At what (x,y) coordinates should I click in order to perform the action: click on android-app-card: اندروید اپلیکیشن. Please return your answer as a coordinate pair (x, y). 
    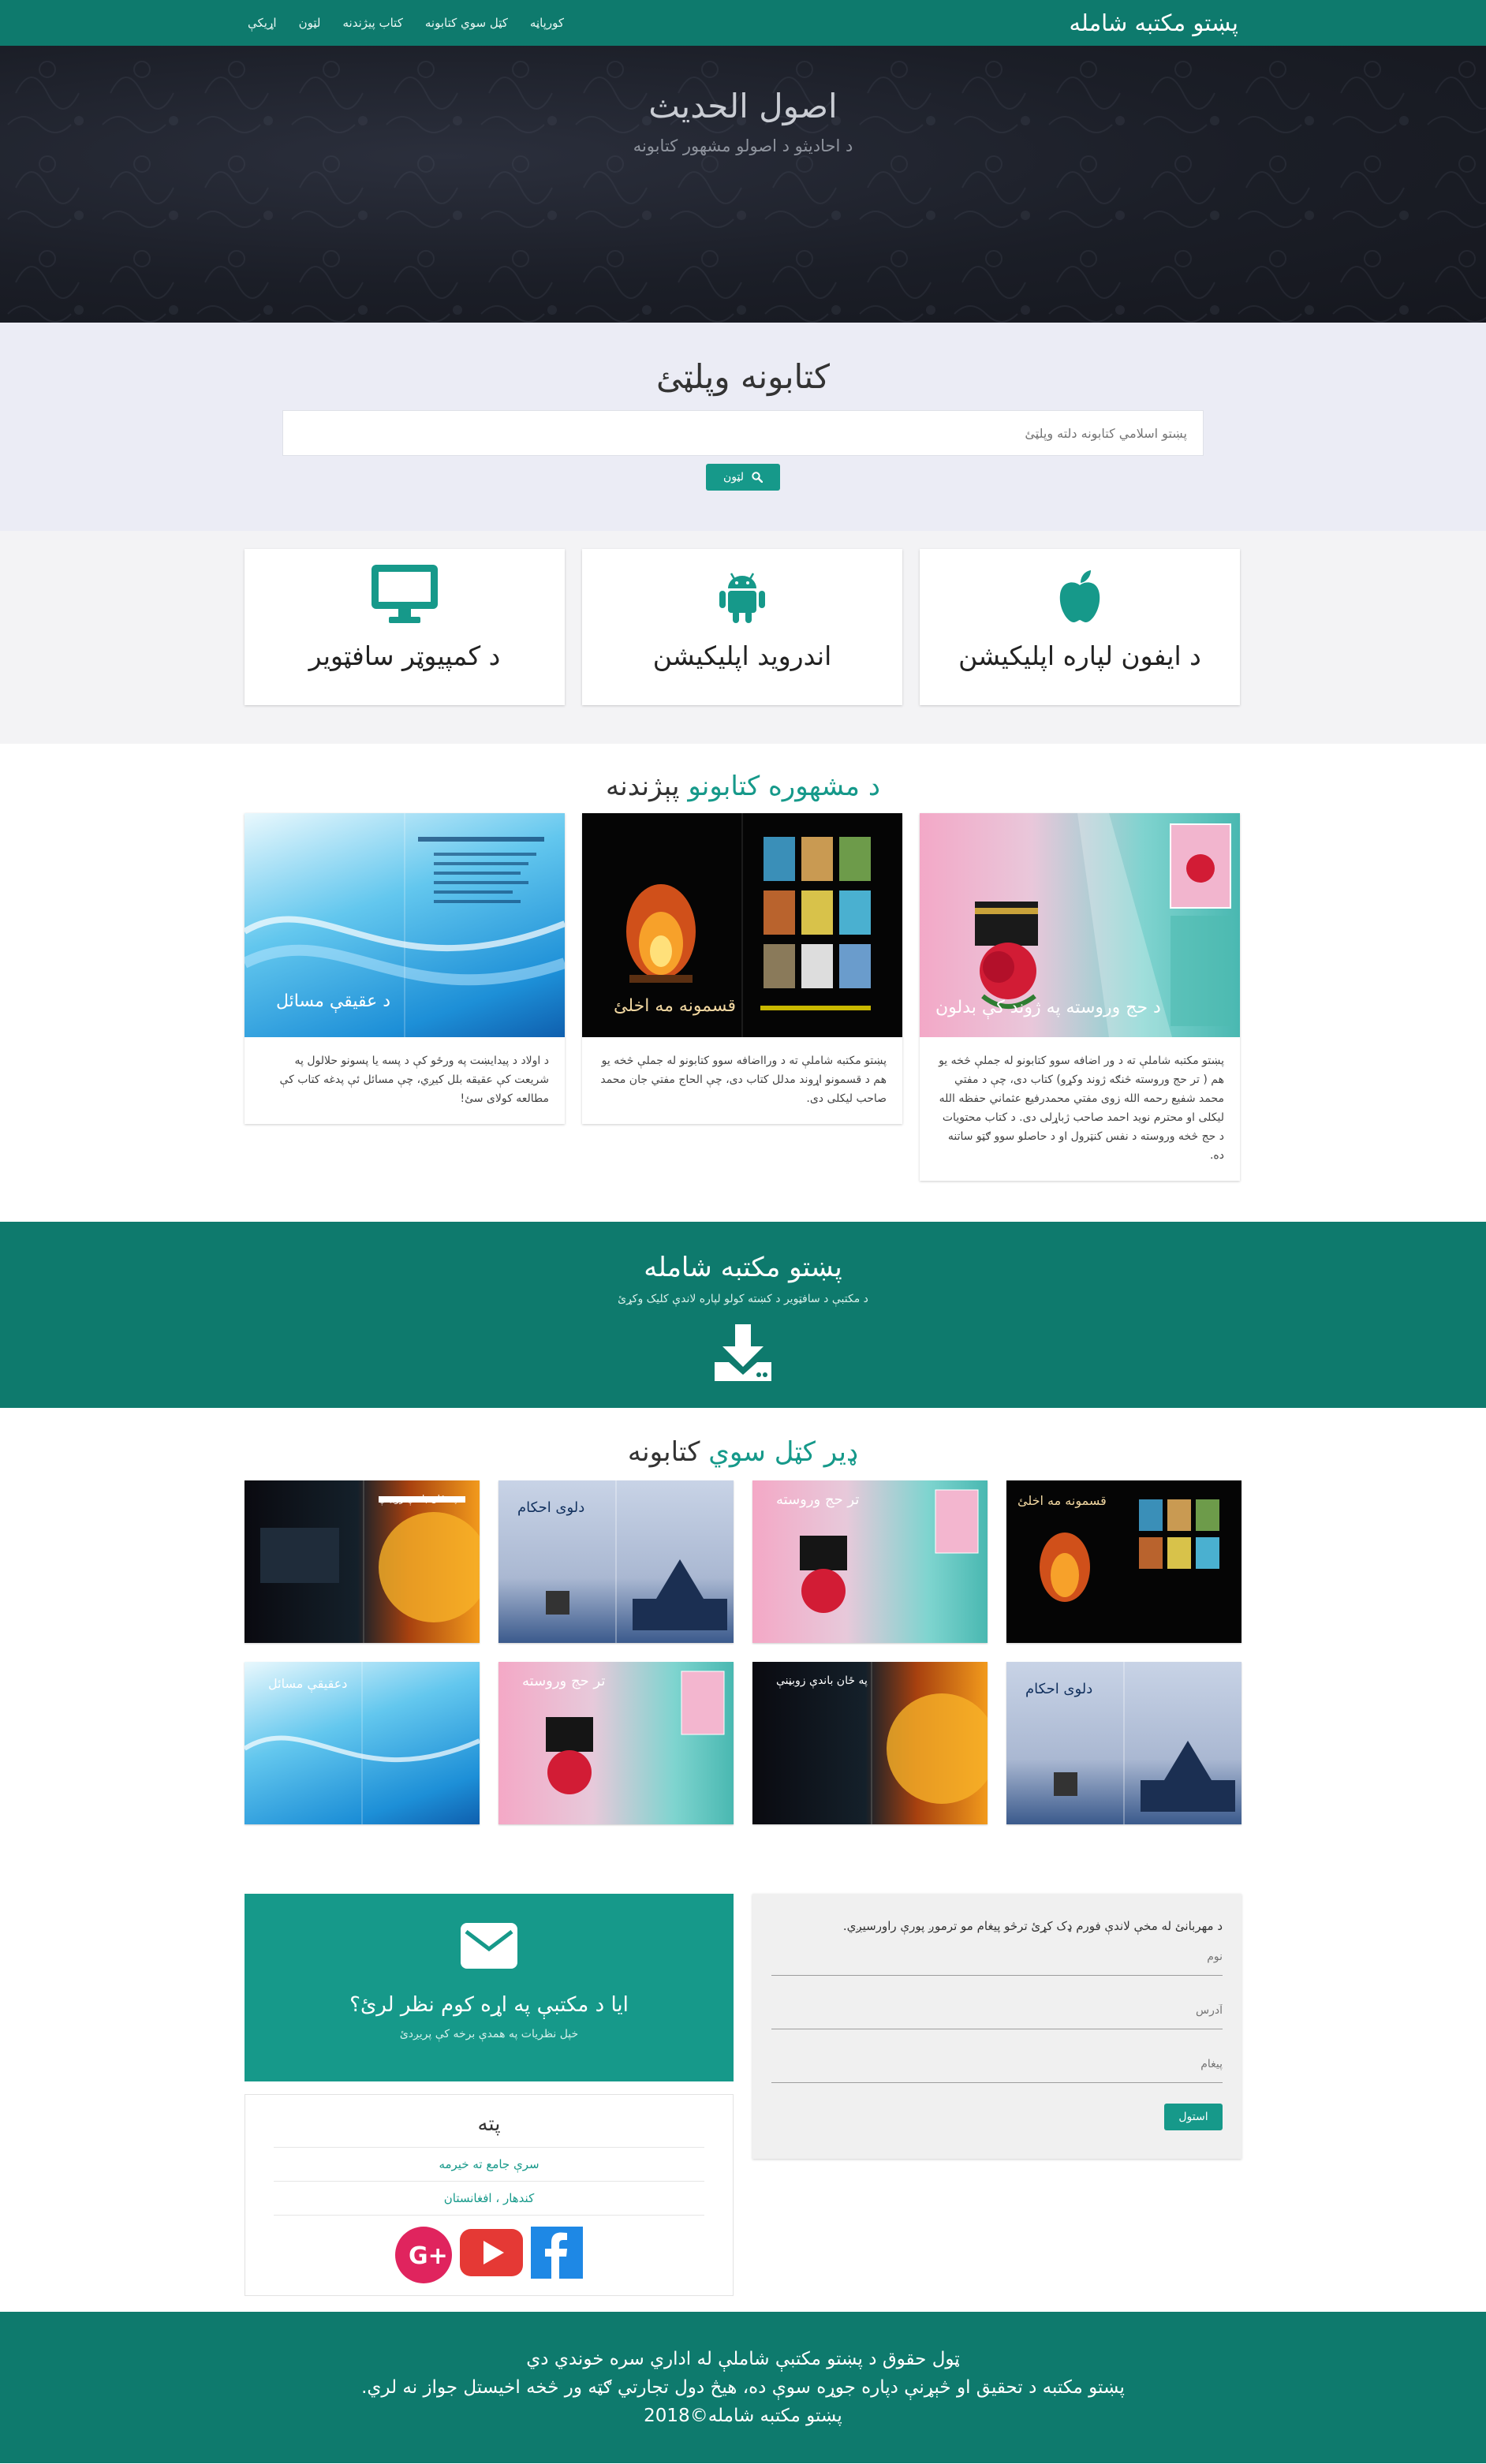
    Looking at the image, I should click on (742, 627).